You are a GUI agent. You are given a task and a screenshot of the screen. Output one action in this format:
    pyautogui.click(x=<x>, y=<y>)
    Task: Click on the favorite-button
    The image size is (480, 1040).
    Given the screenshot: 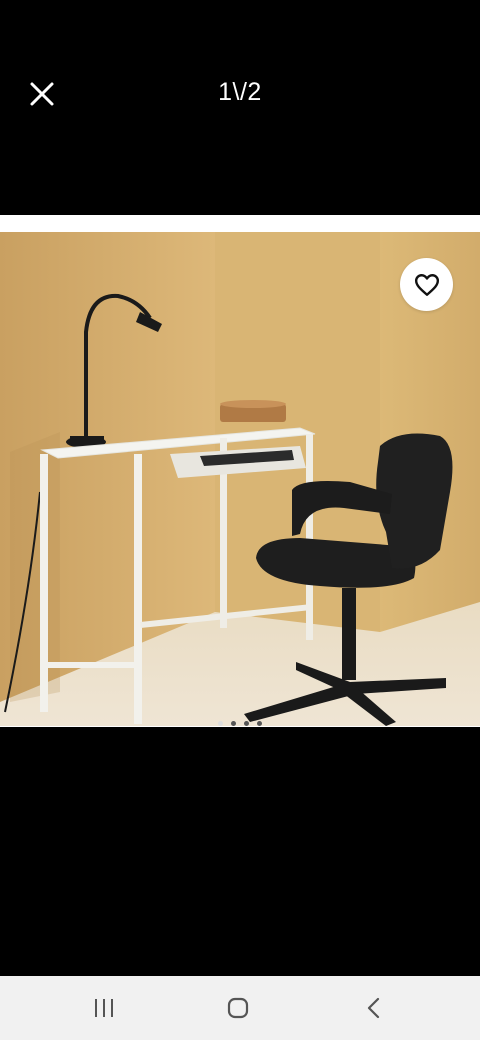 What is the action you would take?
    pyautogui.click(x=426, y=284)
    